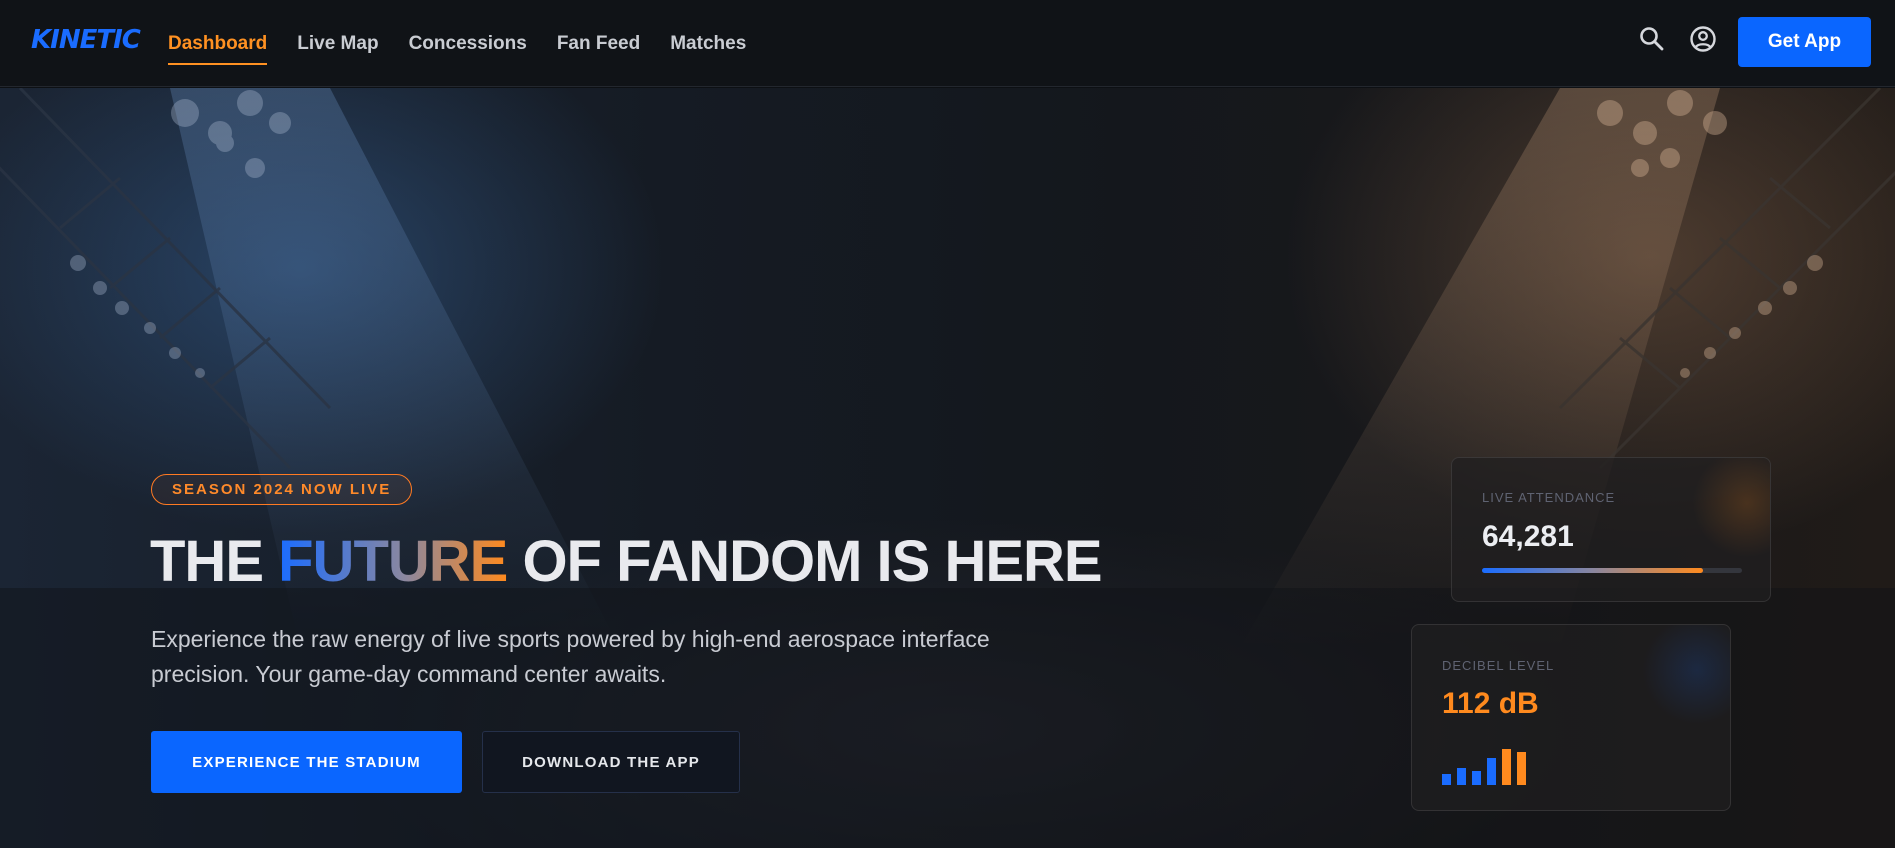  I want to click on attendance-progress-track, so click(1612, 570).